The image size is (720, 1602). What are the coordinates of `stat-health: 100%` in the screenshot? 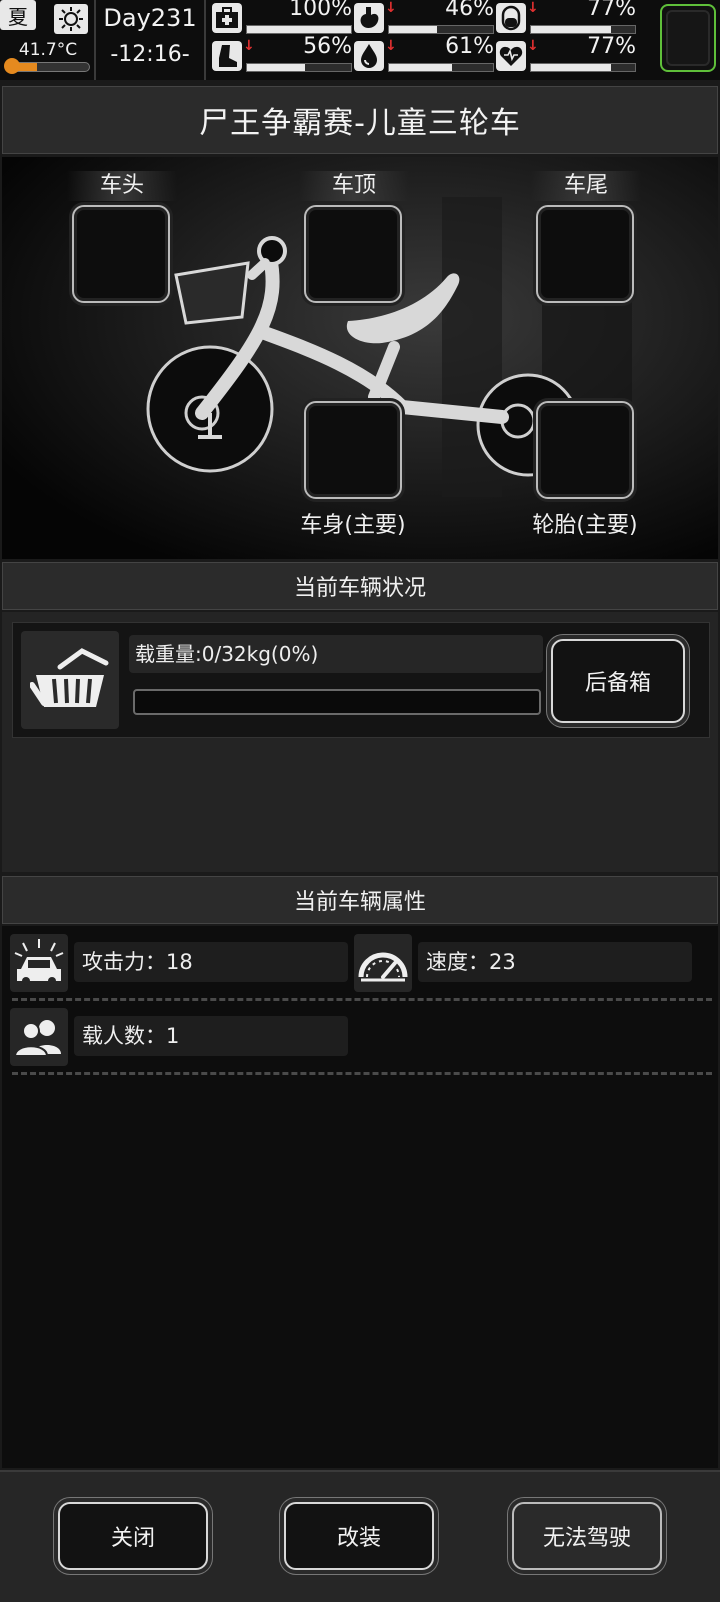 It's located at (282, 18).